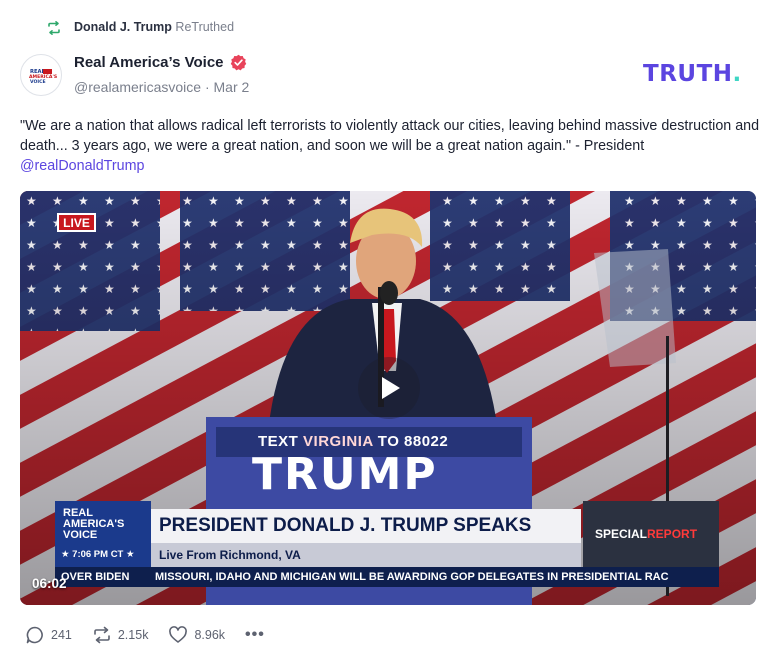 The height and width of the screenshot is (668, 777). I want to click on reply-count: 241, so click(61, 635).